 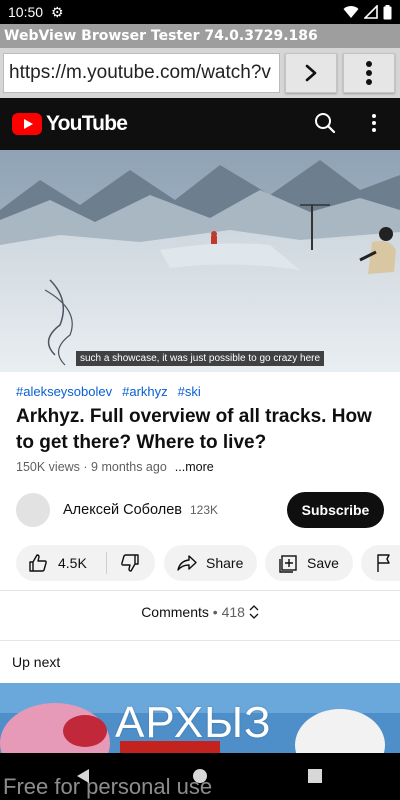 What do you see at coordinates (203, 510) in the screenshot?
I see `subscriber-count: 123K` at bounding box center [203, 510].